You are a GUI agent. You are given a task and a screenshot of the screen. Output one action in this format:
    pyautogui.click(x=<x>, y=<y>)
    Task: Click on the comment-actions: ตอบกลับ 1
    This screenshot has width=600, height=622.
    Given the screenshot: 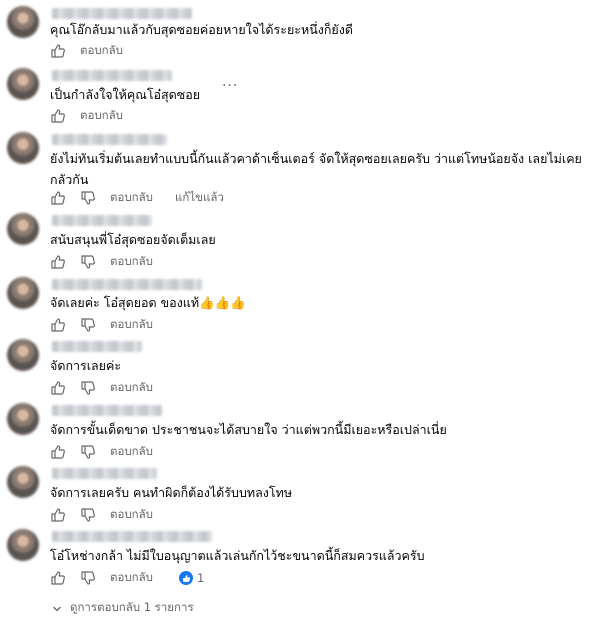 What is the action you would take?
    pyautogui.click(x=127, y=578)
    